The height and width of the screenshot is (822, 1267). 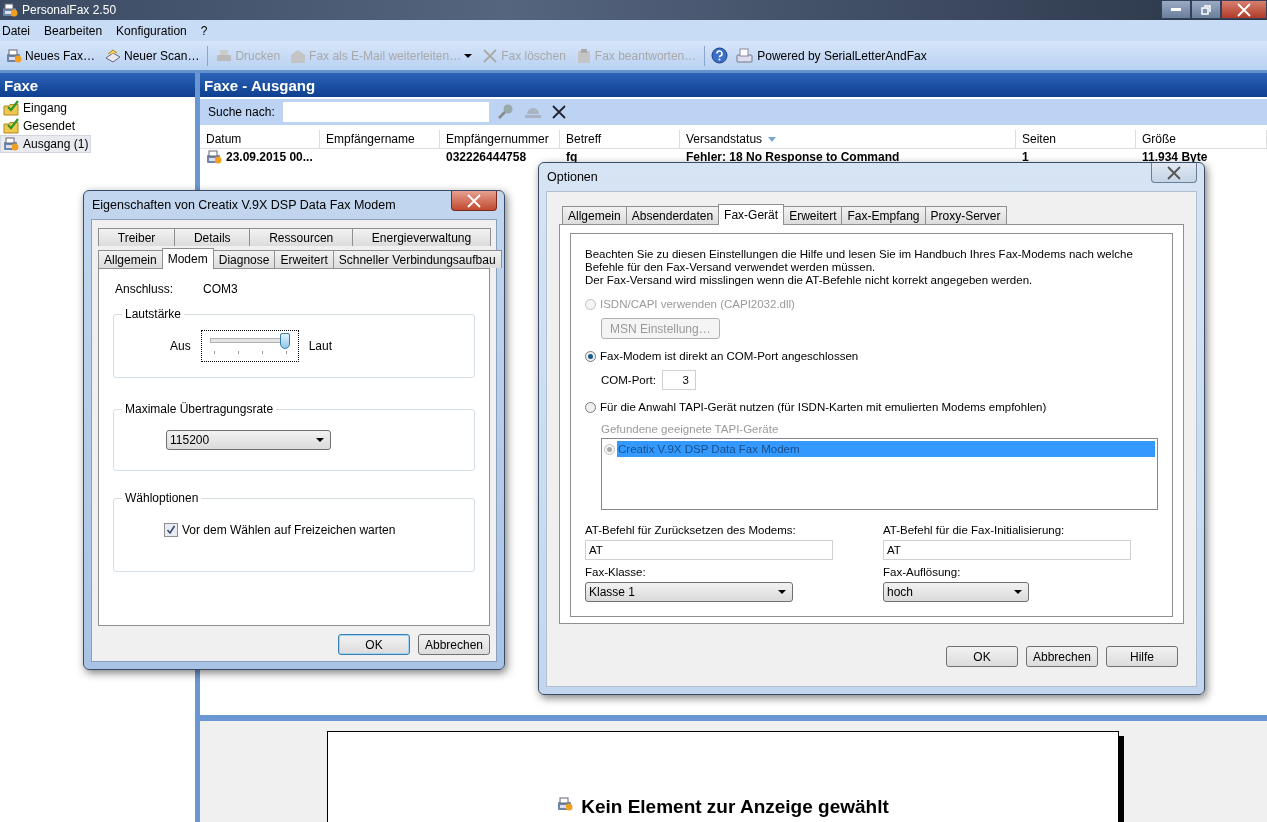 What do you see at coordinates (10, 10) in the screenshot?
I see `app-icon` at bounding box center [10, 10].